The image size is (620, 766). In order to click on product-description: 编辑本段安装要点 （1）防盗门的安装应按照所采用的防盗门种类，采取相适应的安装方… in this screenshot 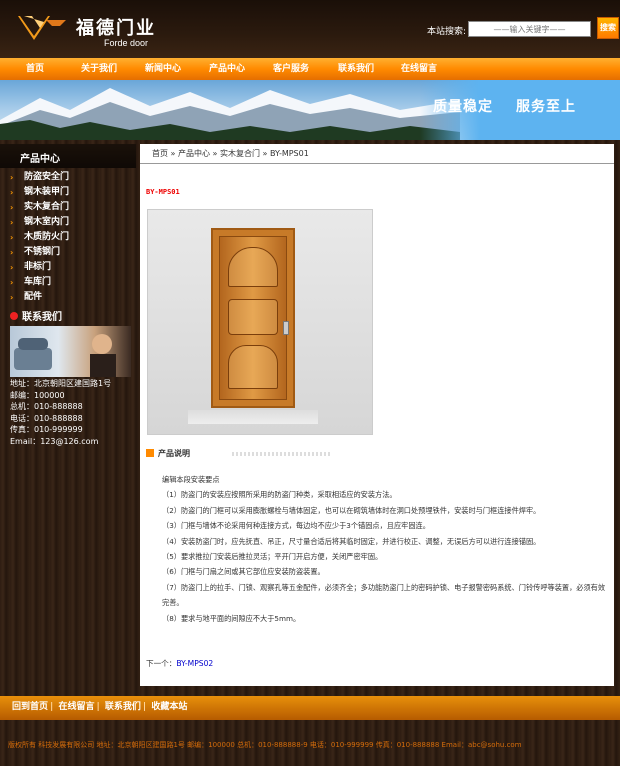, I will do `click(378, 549)`.